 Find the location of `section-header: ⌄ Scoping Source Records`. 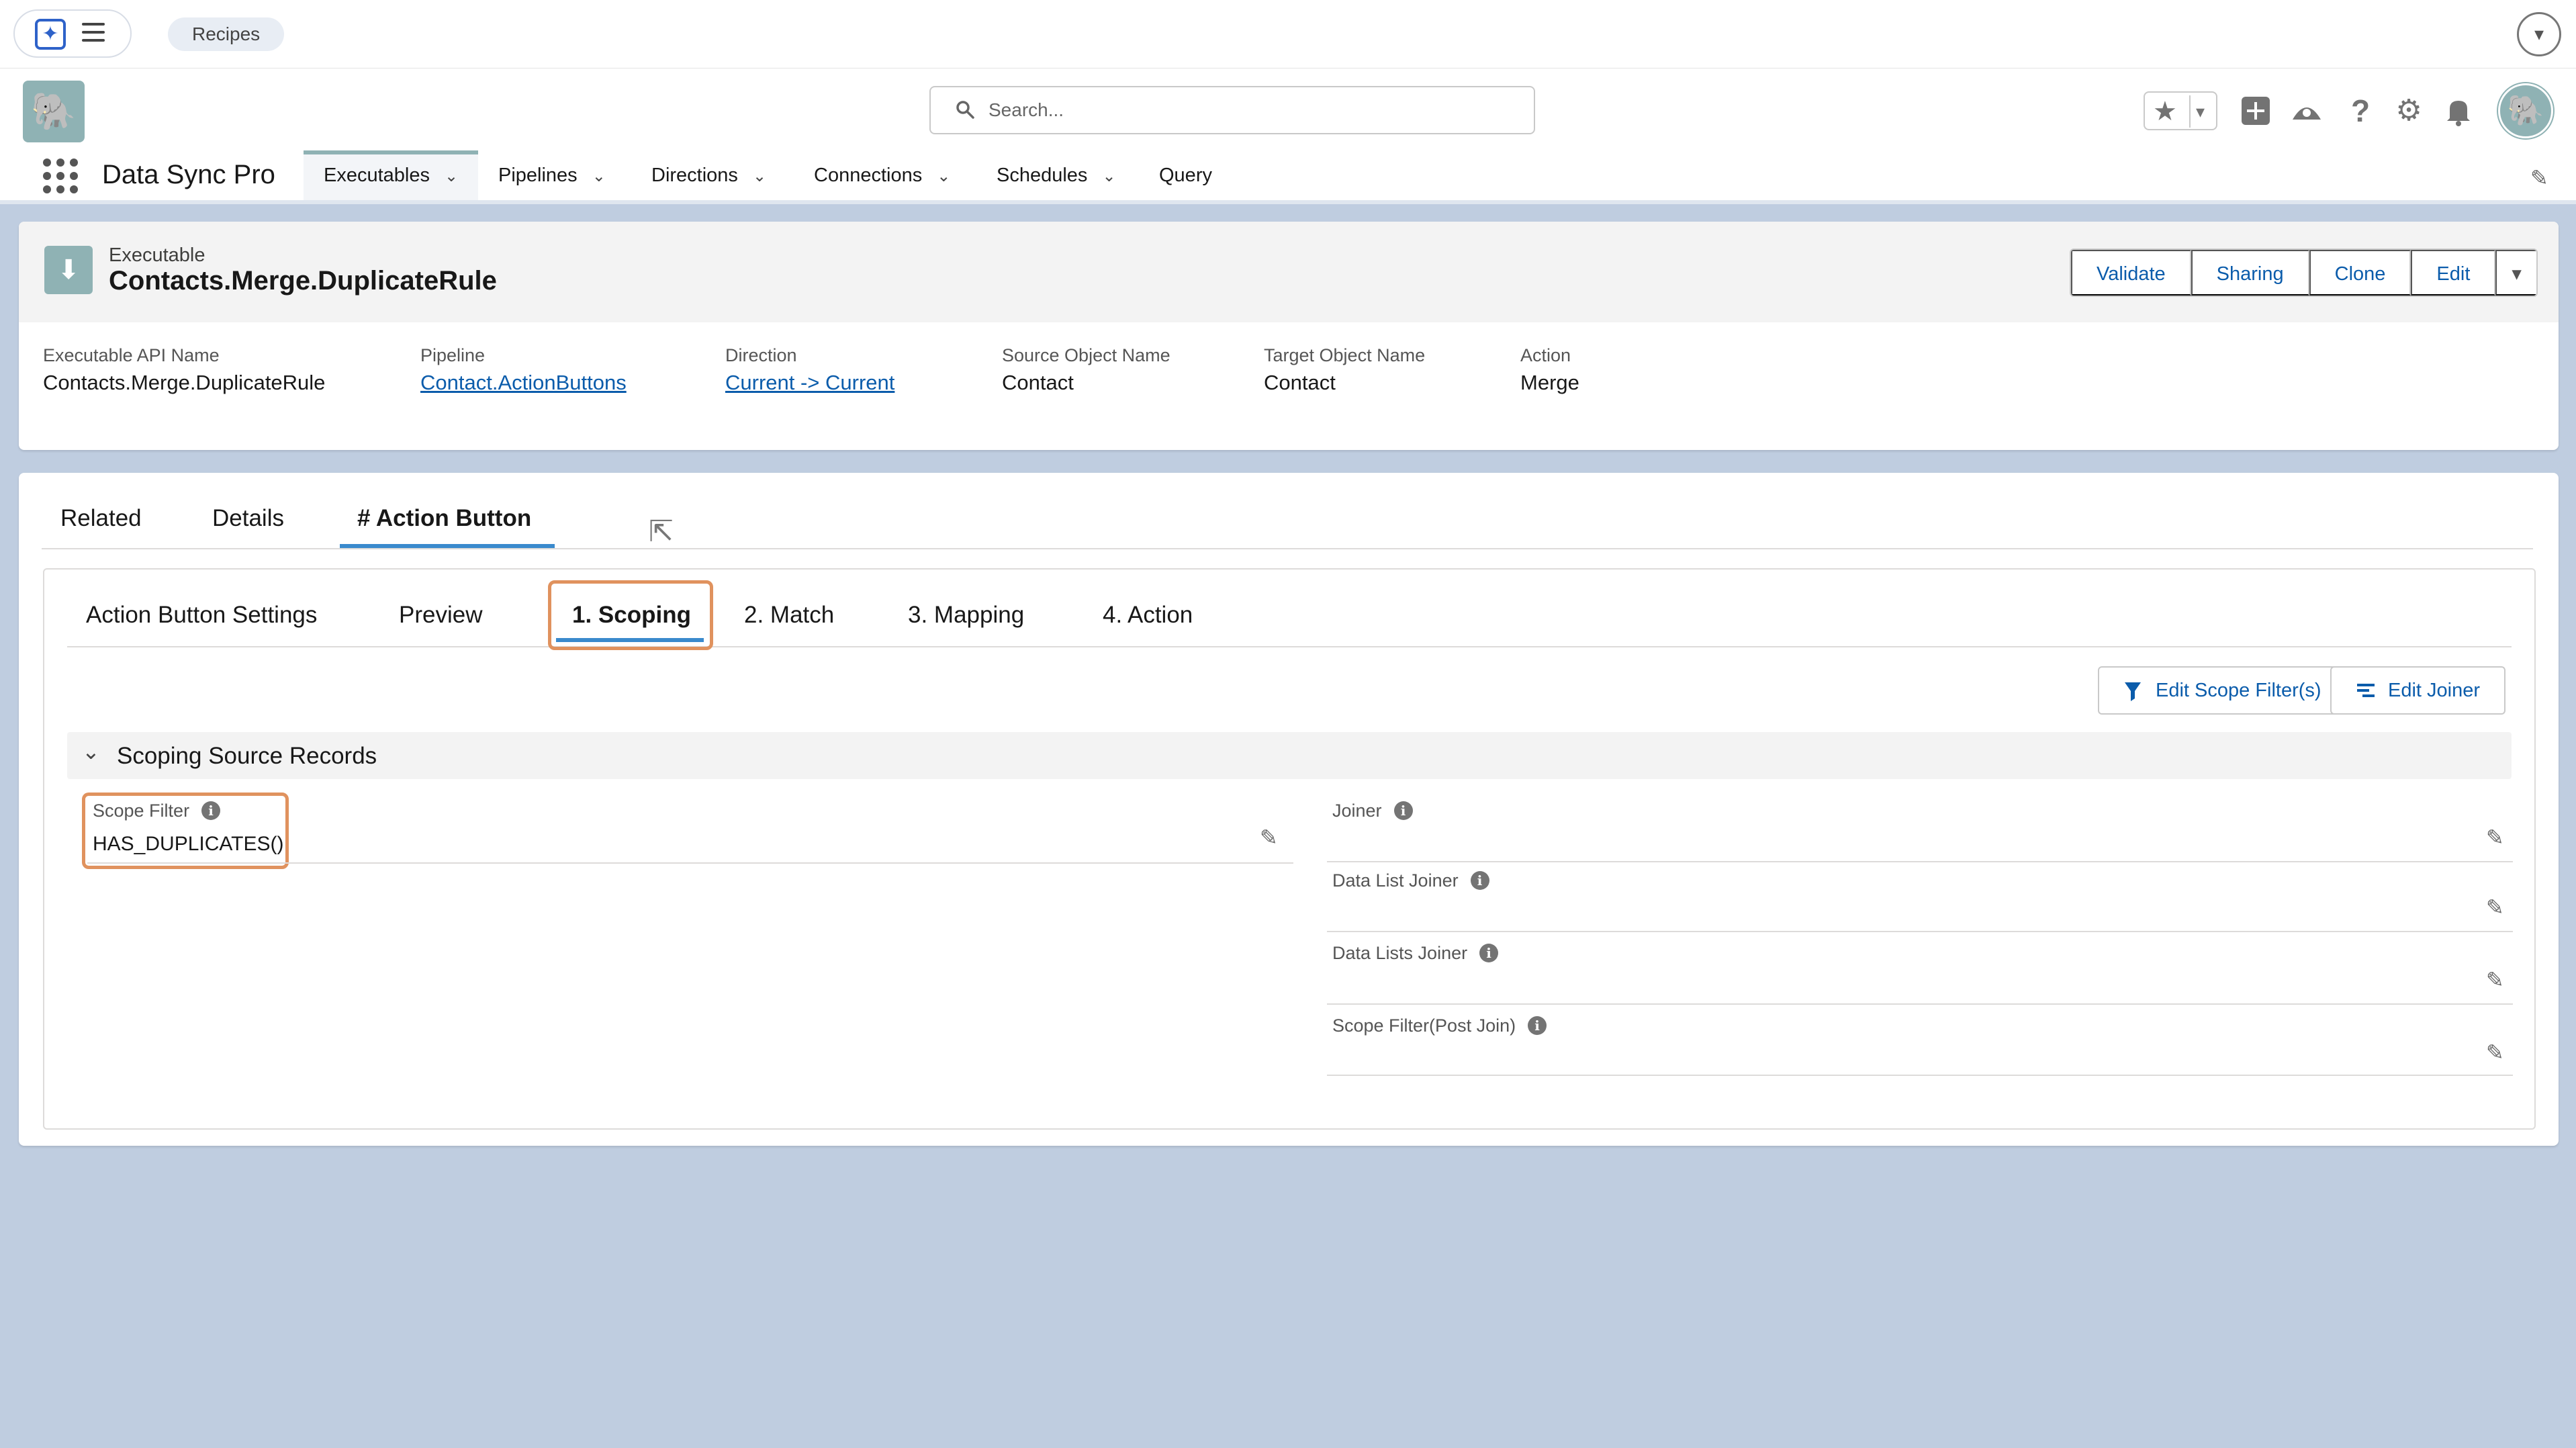

section-header: ⌄ Scoping Source Records is located at coordinates (1289, 756).